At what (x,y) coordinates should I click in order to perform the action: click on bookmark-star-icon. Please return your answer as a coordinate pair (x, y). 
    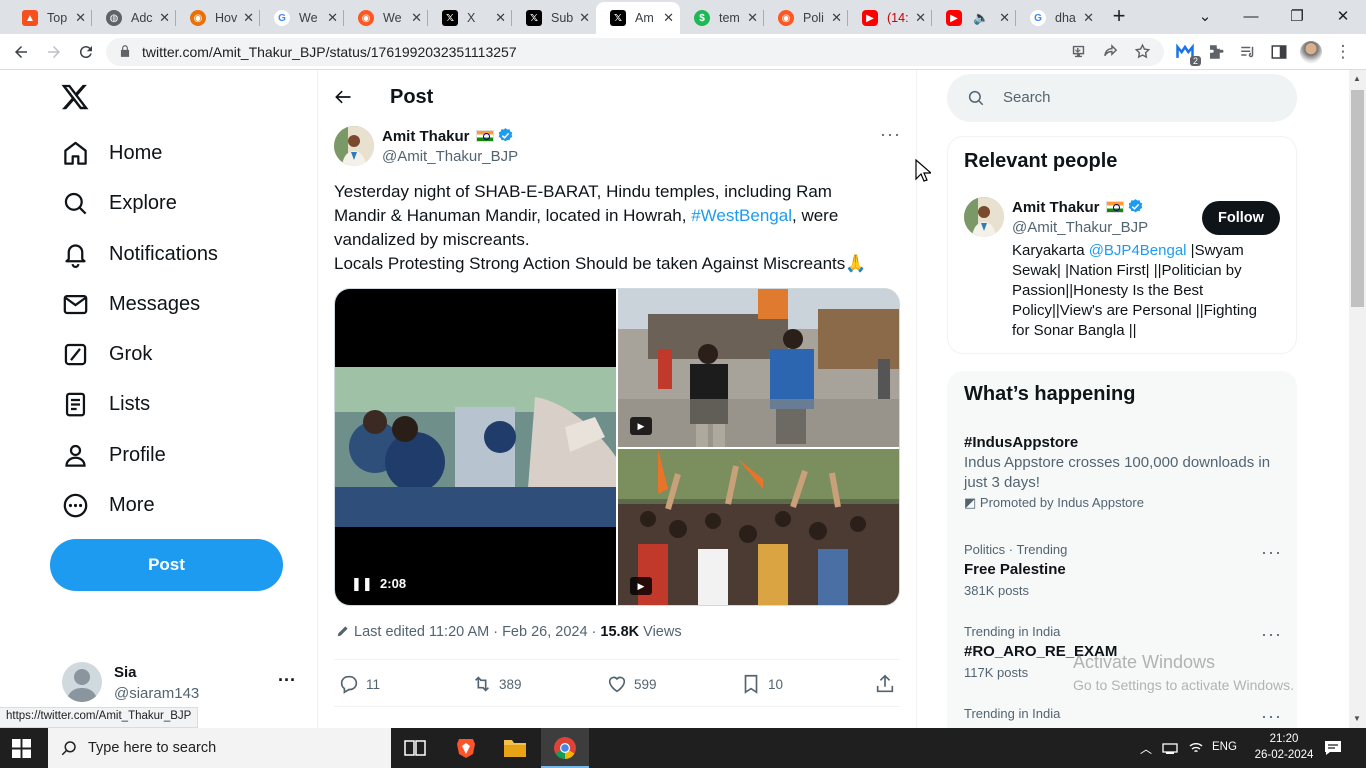
    Looking at the image, I should click on (1142, 54).